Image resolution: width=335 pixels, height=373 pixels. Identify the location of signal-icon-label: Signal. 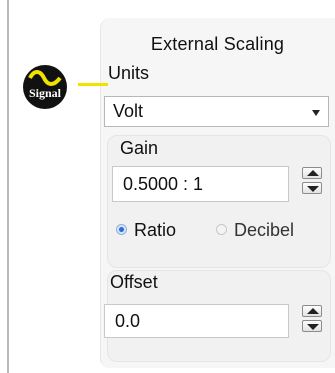
(45, 93).